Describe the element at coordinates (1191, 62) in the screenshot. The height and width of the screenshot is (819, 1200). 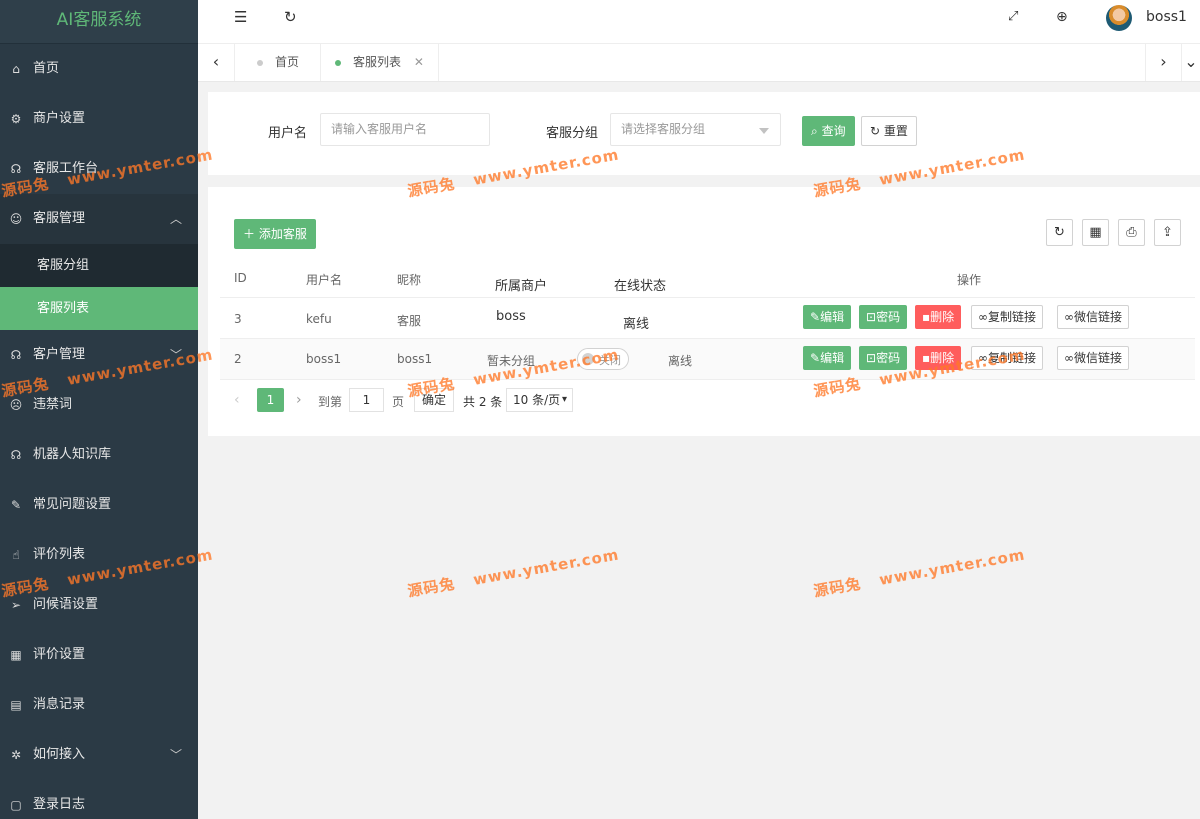
I see `tabs-dropdown-icon: ⌄` at that location.